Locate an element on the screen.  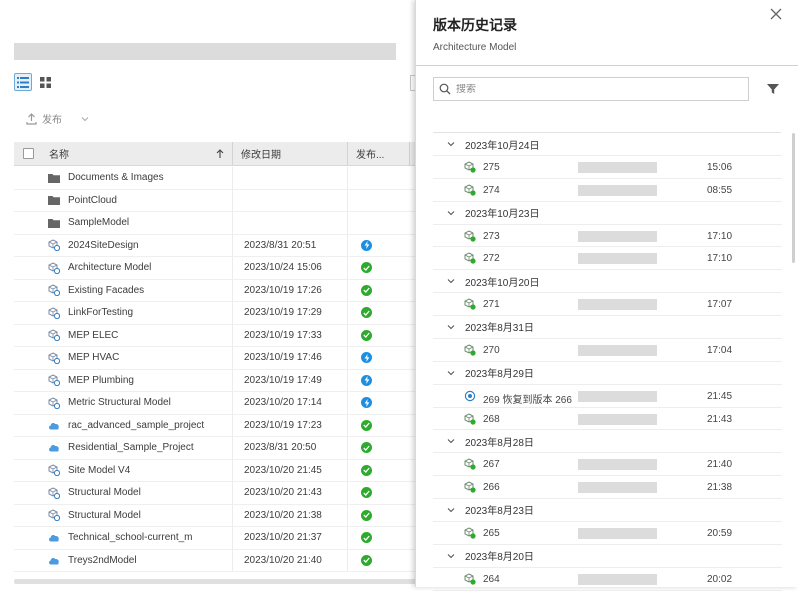
name-cell: Site Model V4 is located at coordinates (123, 470).